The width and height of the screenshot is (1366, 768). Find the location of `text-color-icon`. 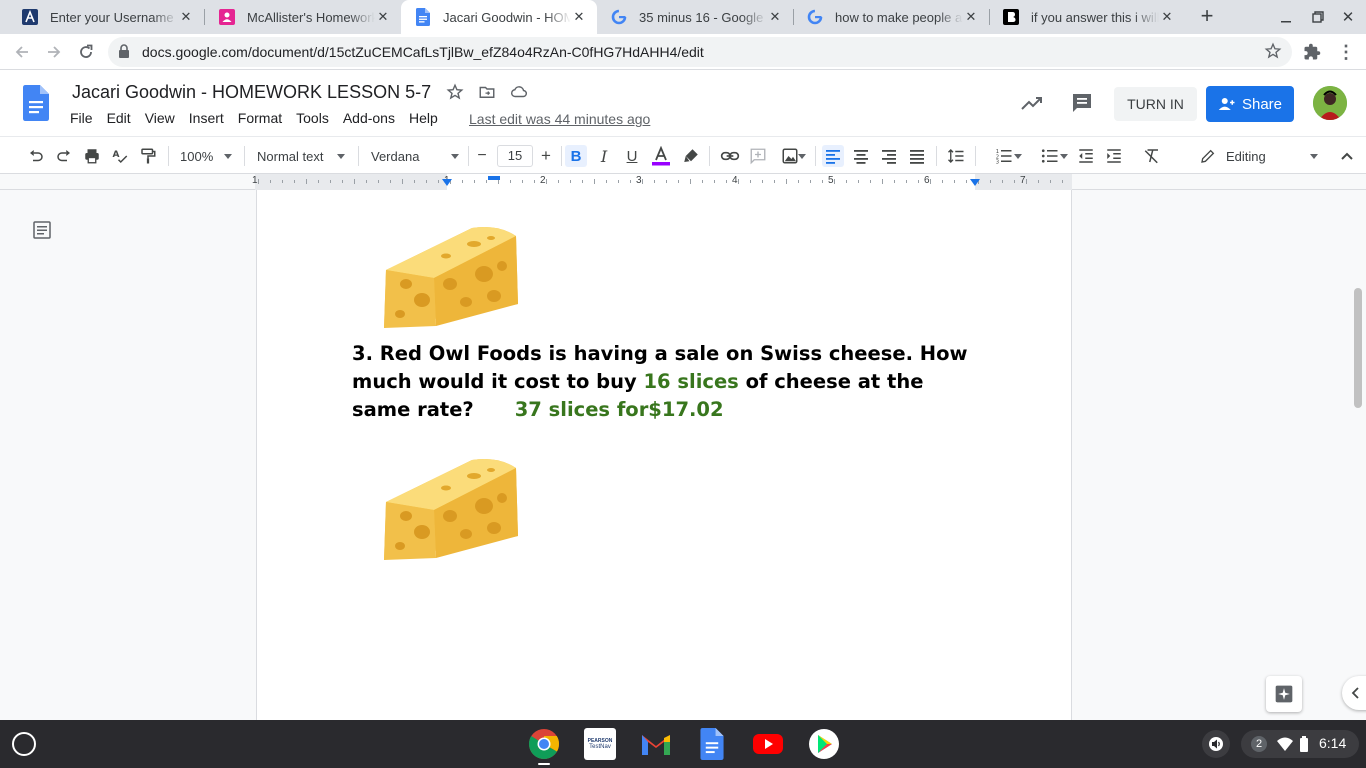

text-color-icon is located at coordinates (661, 156).